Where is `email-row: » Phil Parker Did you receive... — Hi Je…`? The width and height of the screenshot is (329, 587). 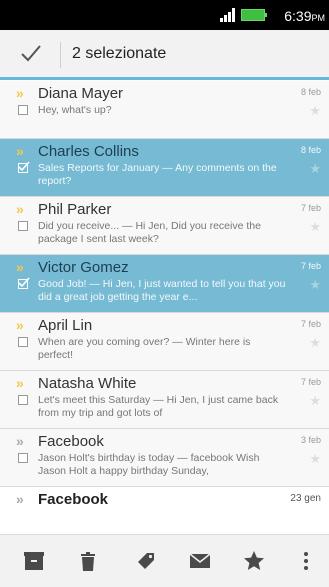 email-row: » Phil Parker Did you receive... — Hi Je… is located at coordinates (164, 226).